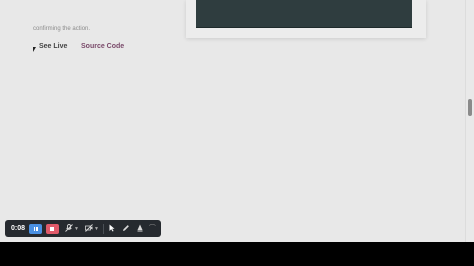 The height and width of the screenshot is (266, 474). What do you see at coordinates (18, 228) in the screenshot?
I see `recording-timer: 0:08` at bounding box center [18, 228].